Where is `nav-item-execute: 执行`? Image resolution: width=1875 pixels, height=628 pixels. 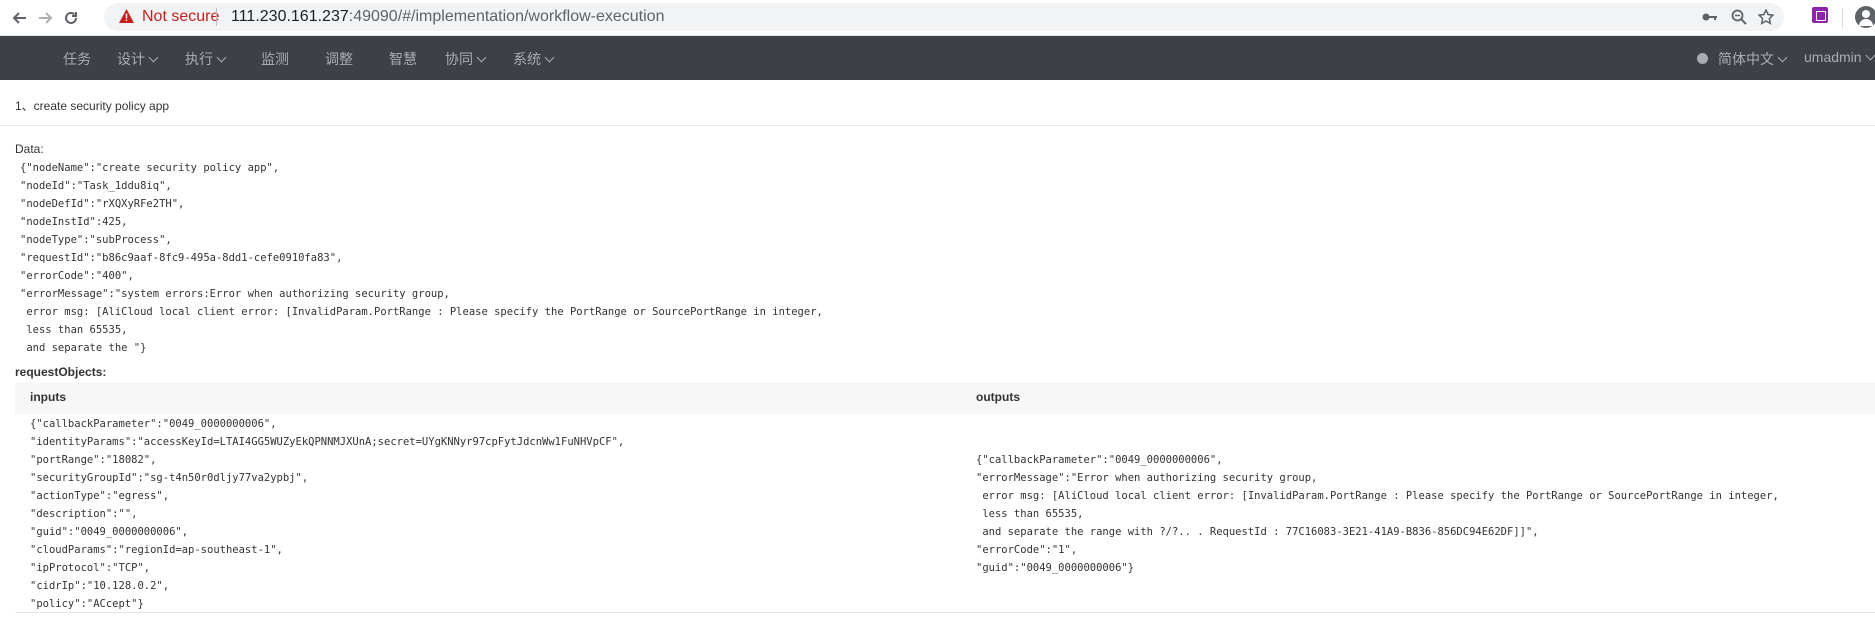
nav-item-execute: 执行 is located at coordinates (206, 59).